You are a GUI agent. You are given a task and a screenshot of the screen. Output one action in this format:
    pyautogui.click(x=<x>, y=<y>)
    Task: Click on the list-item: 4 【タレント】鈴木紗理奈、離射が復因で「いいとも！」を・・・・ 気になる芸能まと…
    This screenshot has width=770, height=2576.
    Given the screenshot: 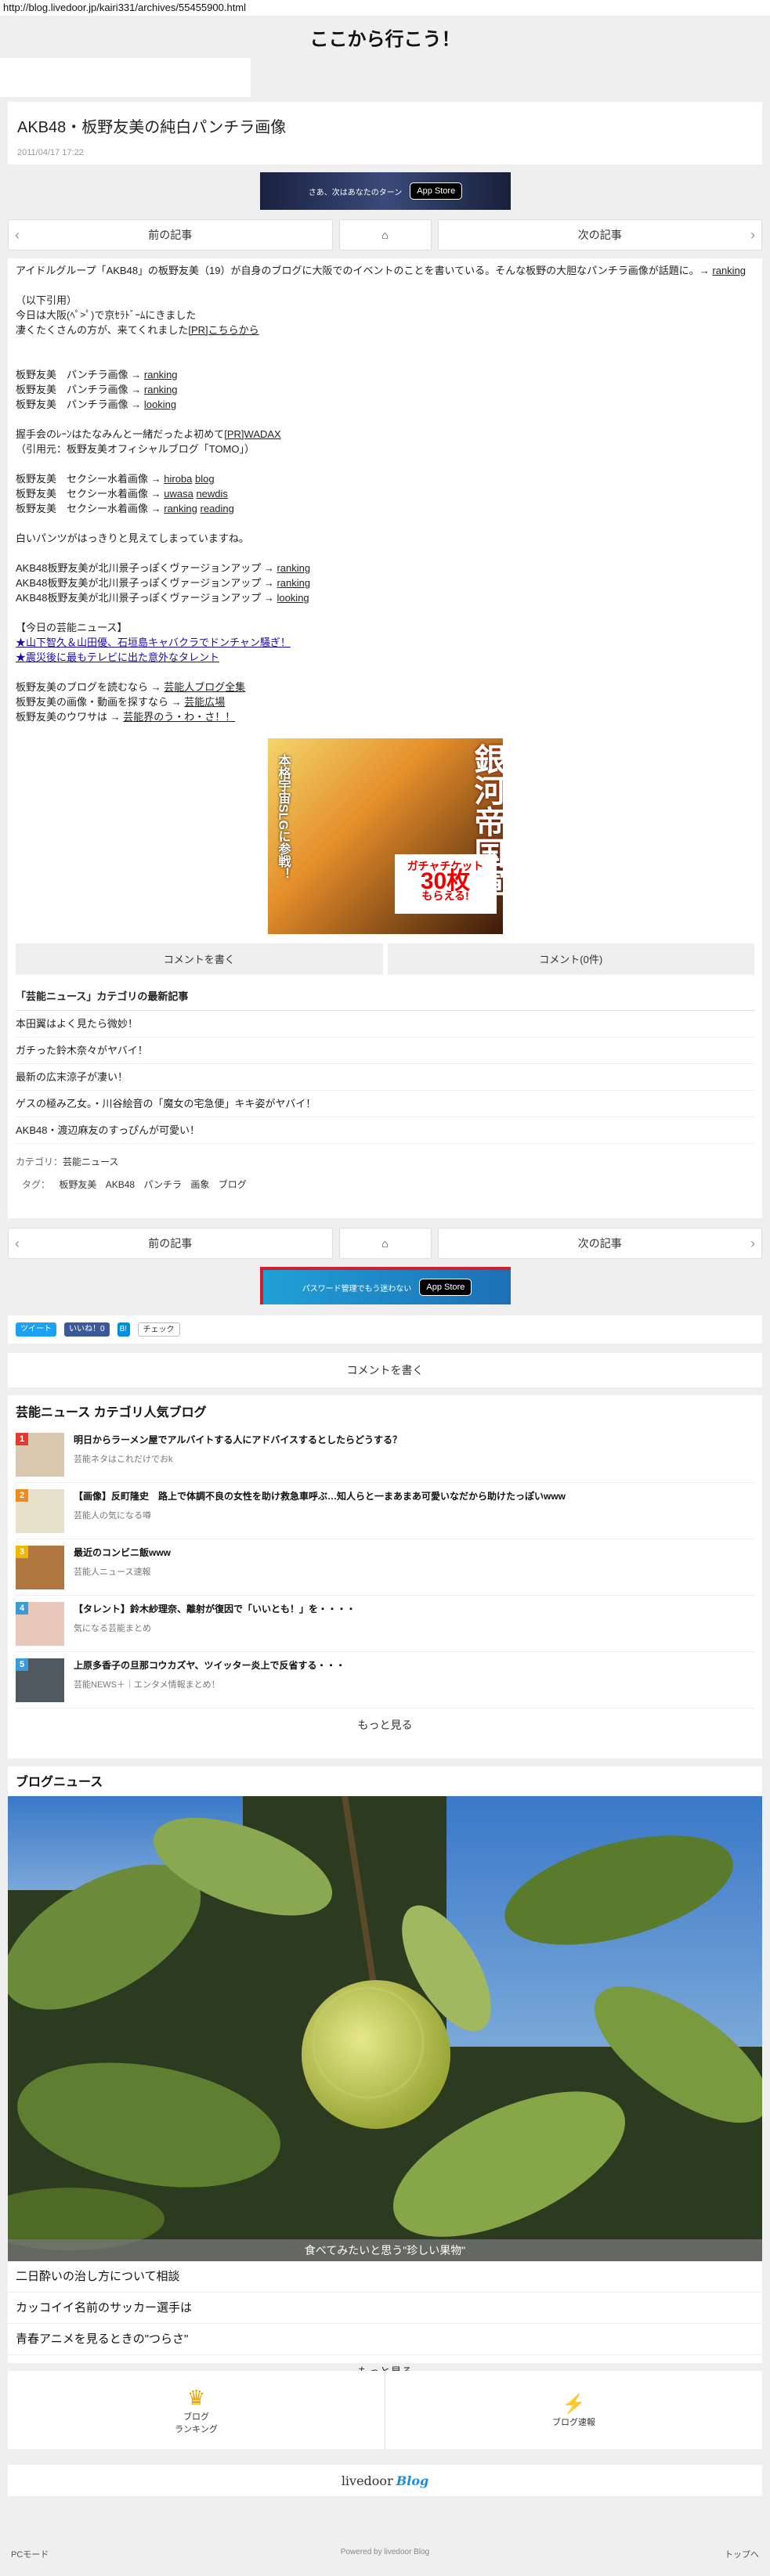 What is the action you would take?
    pyautogui.click(x=385, y=1624)
    